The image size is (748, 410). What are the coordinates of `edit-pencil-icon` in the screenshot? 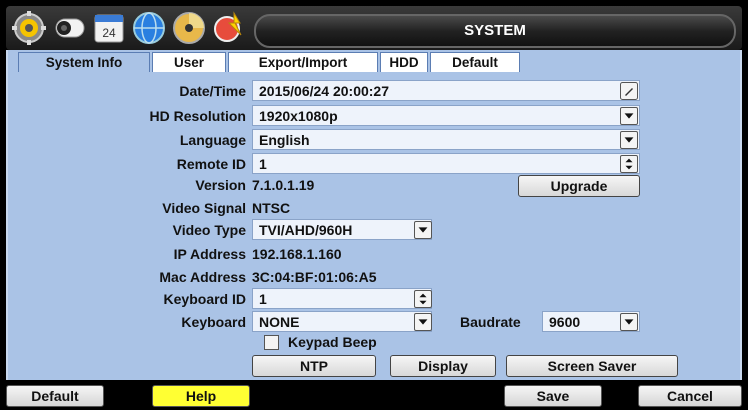 It's located at (629, 91).